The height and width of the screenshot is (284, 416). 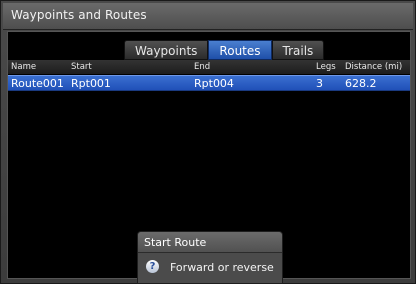 I want to click on popup-title: Start Route, so click(x=175, y=242).